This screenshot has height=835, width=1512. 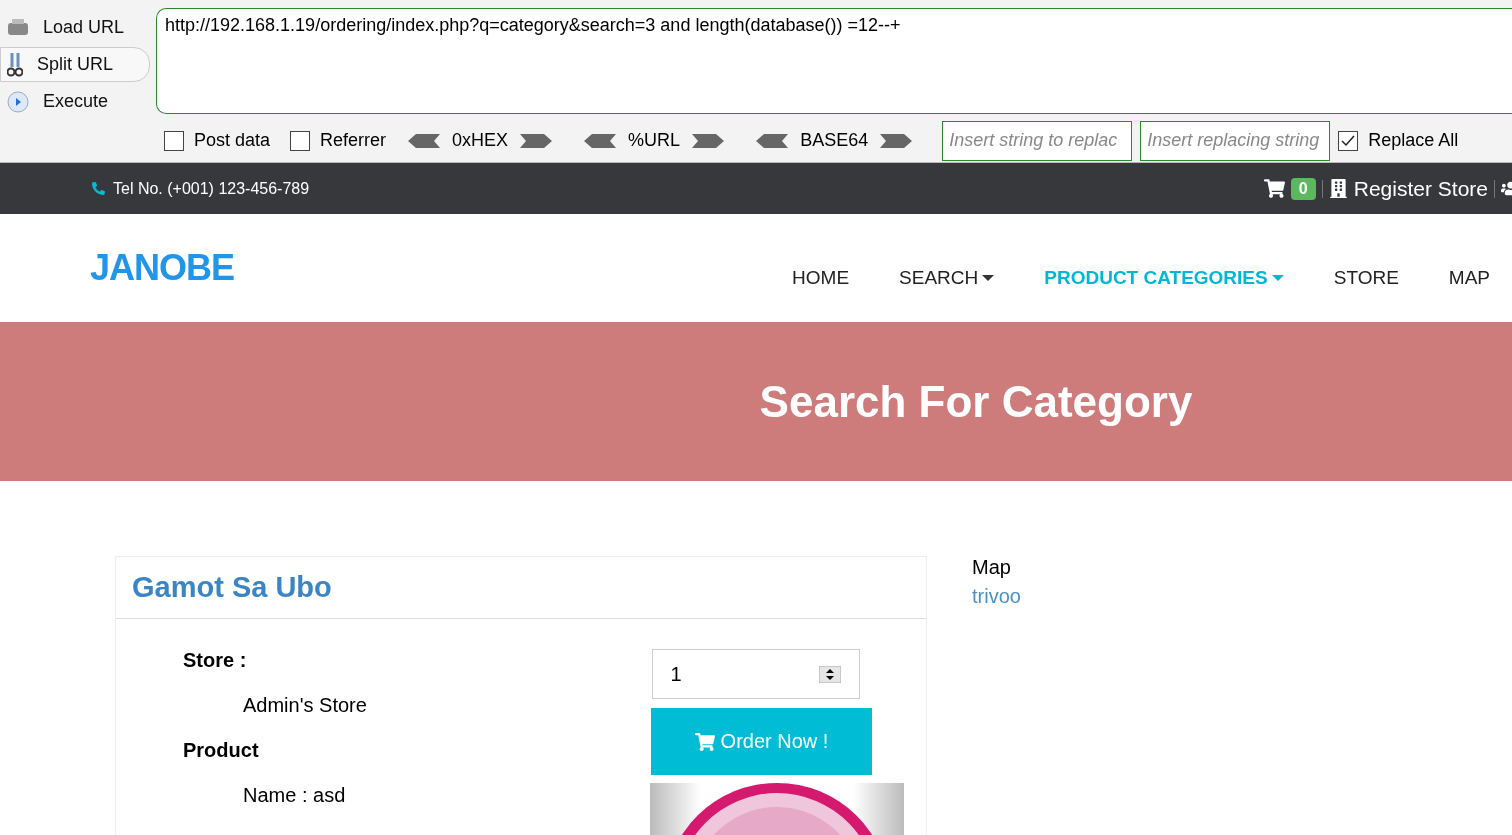 What do you see at coordinates (18, 101) in the screenshot?
I see `play-icon` at bounding box center [18, 101].